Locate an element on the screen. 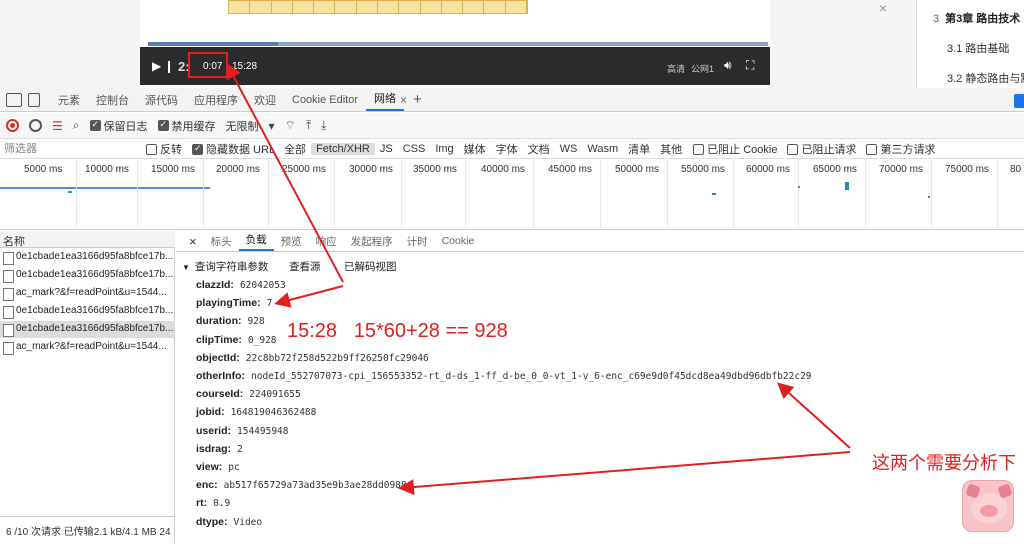 The width and height of the screenshot is (1024, 544). query-params-header: ▼ 查询字符串参数 is located at coordinates (225, 266).